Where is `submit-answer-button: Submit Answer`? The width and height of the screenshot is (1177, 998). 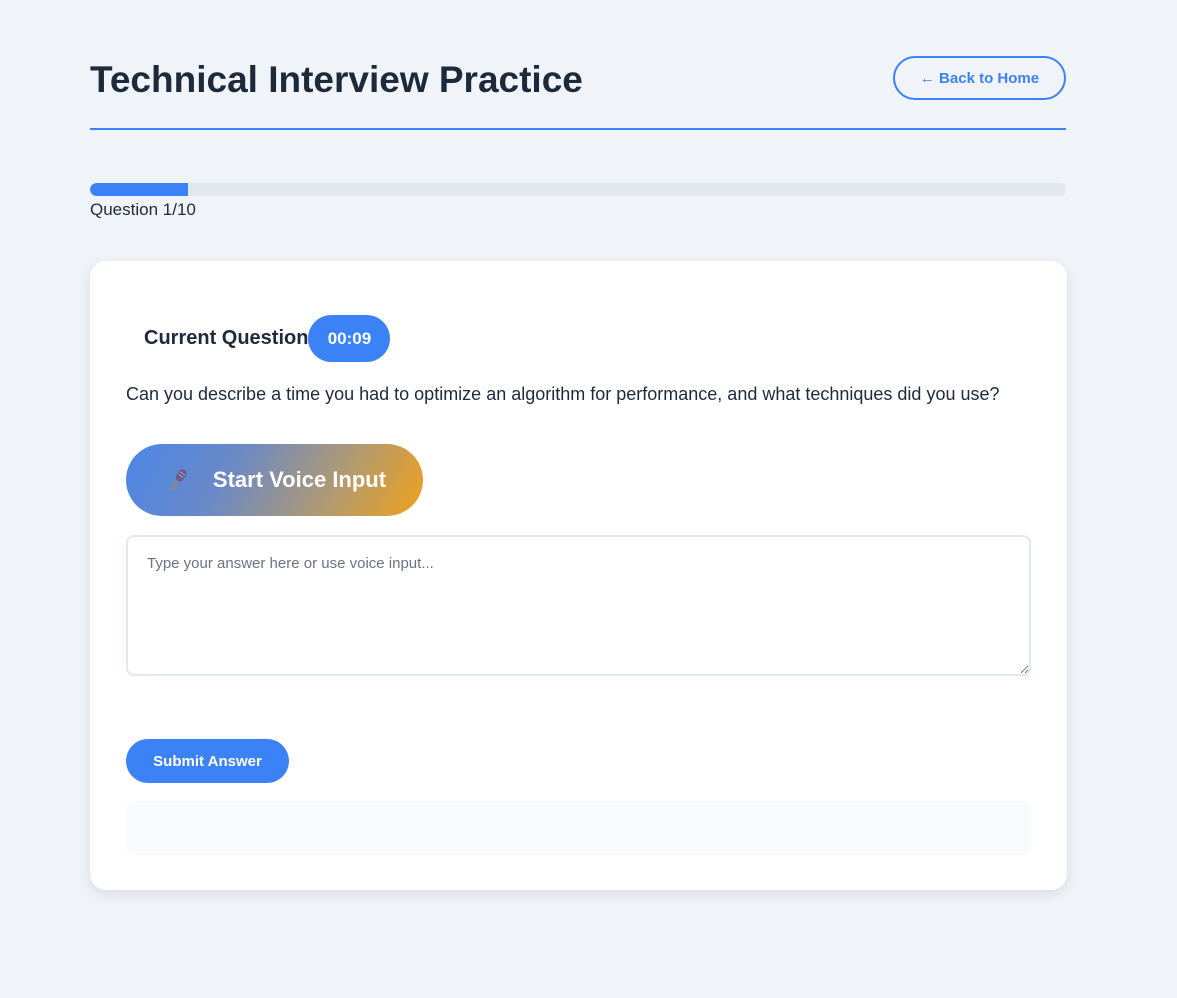
submit-answer-button: Submit Answer is located at coordinates (207, 761).